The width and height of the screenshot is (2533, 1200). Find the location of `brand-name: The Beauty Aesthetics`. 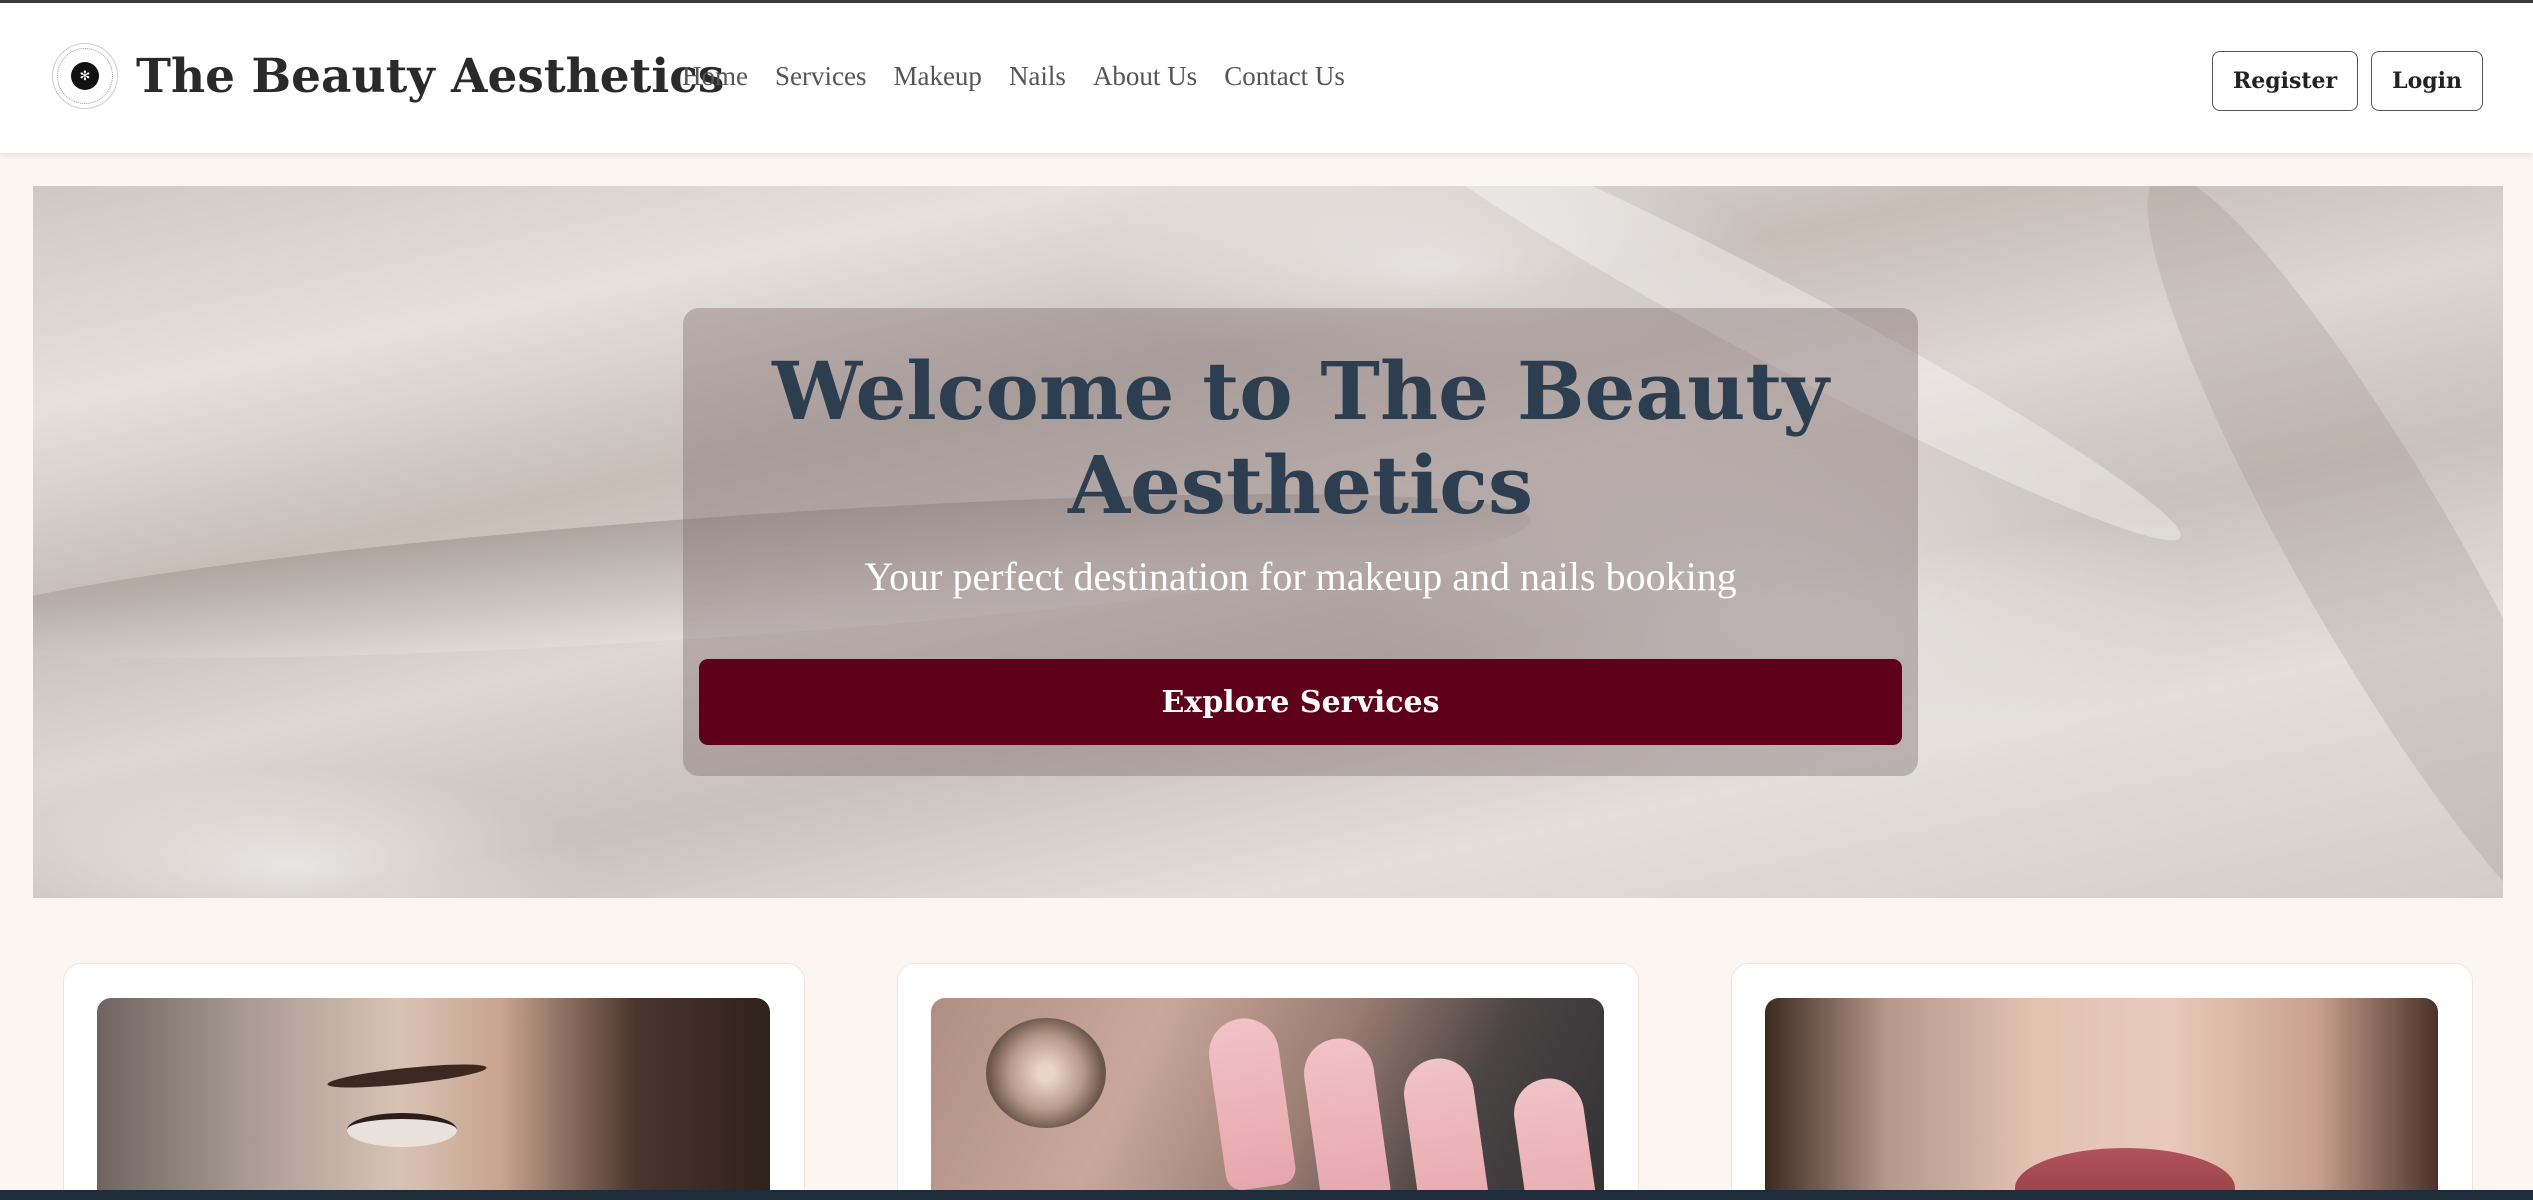

brand-name: The Beauty Aesthetics is located at coordinates (430, 76).